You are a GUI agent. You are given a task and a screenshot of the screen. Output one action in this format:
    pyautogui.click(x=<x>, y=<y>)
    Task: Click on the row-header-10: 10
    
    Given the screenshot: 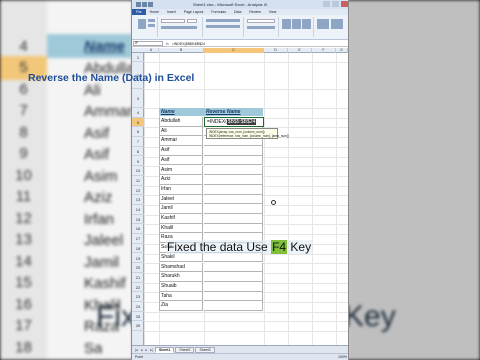 What is the action you would take?
    pyautogui.click(x=138, y=171)
    